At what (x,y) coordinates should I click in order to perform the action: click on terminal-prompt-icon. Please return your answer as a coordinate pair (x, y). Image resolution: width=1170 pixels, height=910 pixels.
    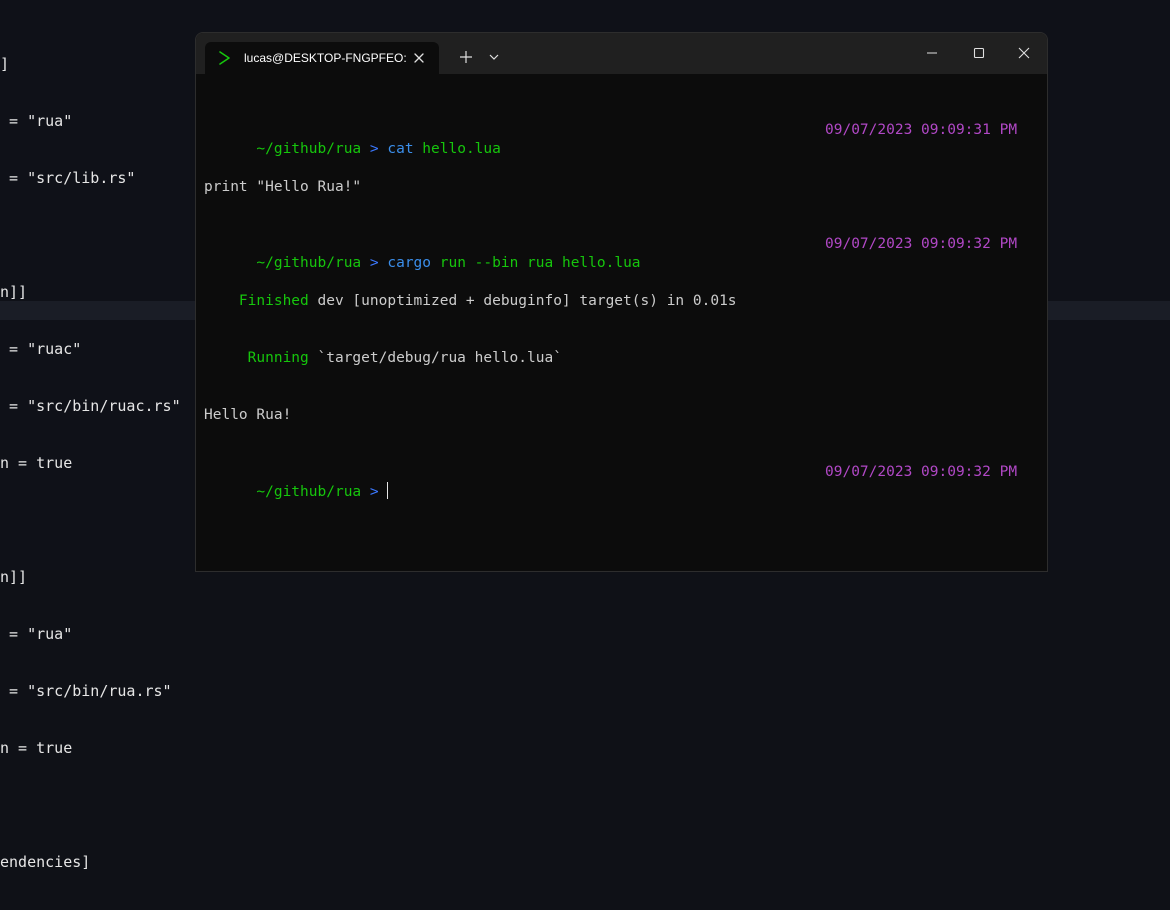
    Looking at the image, I should click on (224, 58).